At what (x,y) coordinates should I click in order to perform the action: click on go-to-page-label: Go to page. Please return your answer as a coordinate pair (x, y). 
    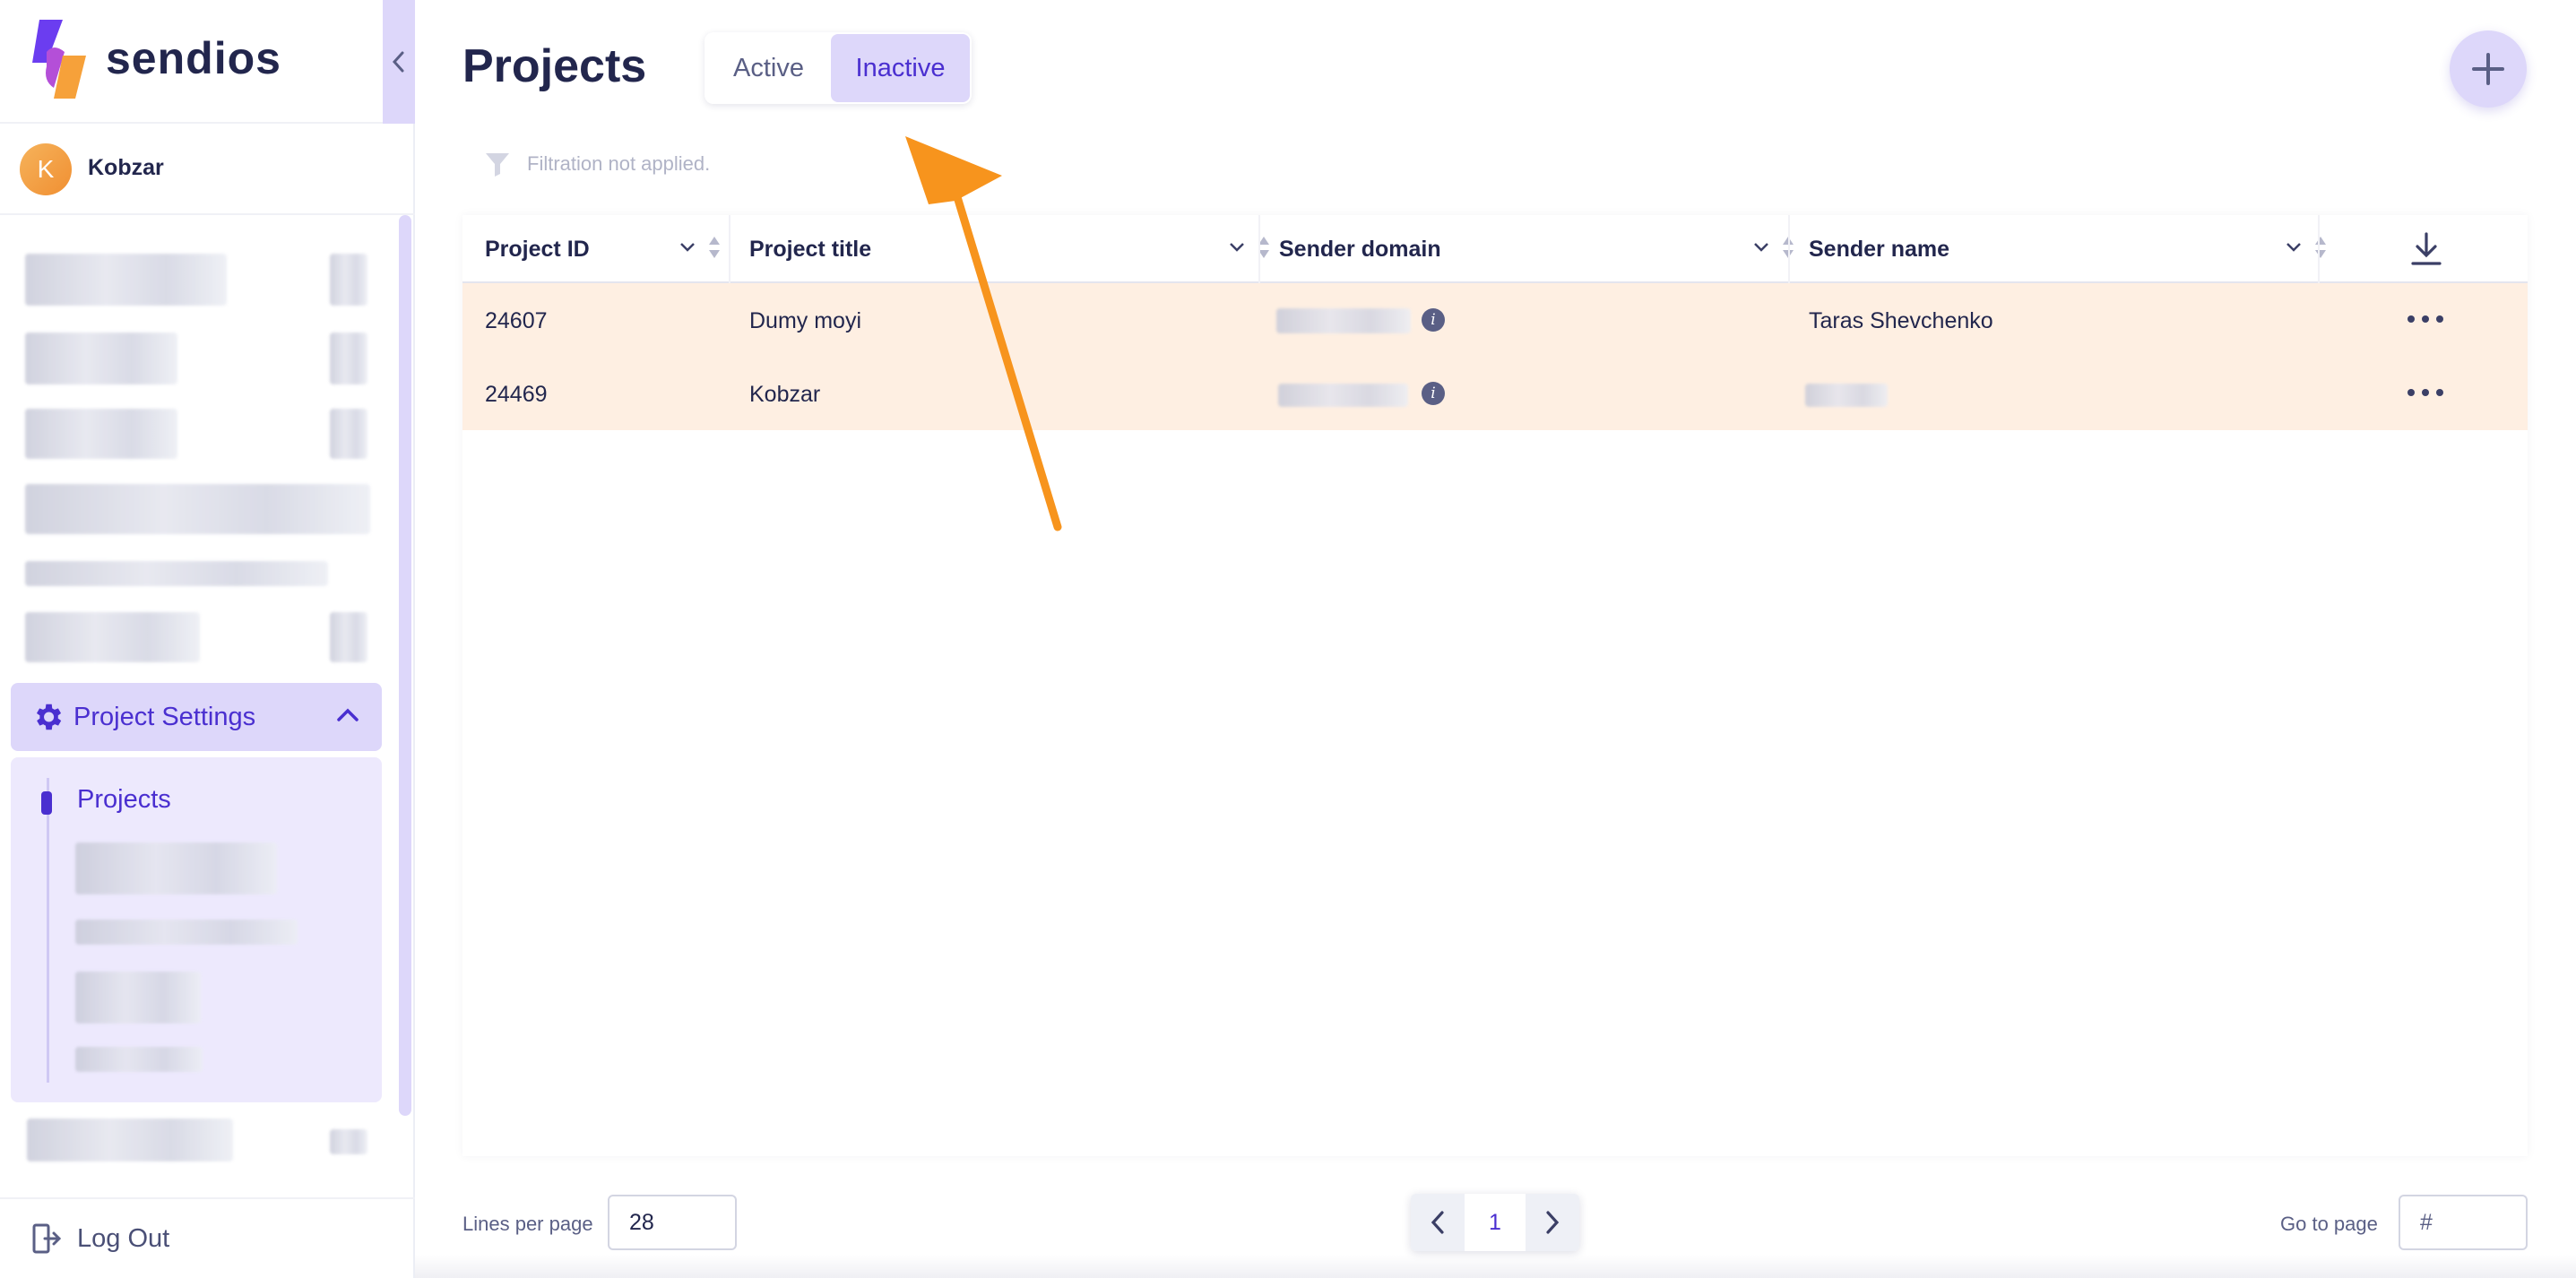
    Looking at the image, I should click on (2329, 1224).